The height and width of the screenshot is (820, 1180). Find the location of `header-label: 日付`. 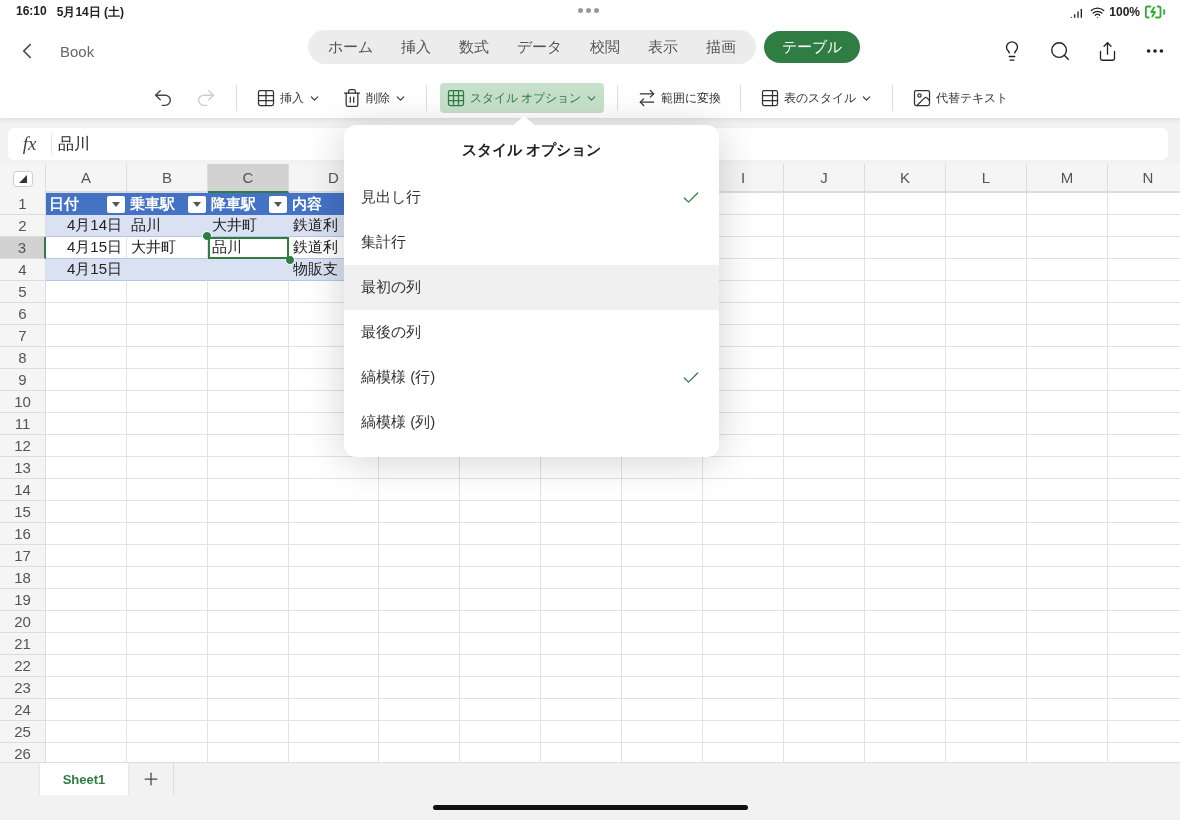

header-label: 日付 is located at coordinates (64, 204).